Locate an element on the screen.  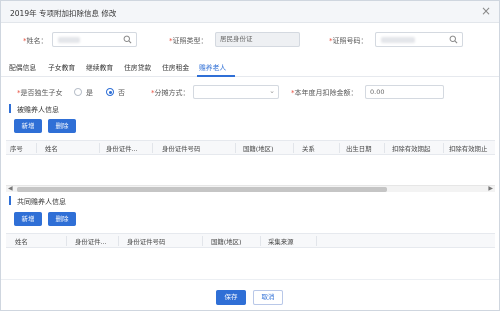
id-type-label: *证照类型： is located at coordinates (188, 41).